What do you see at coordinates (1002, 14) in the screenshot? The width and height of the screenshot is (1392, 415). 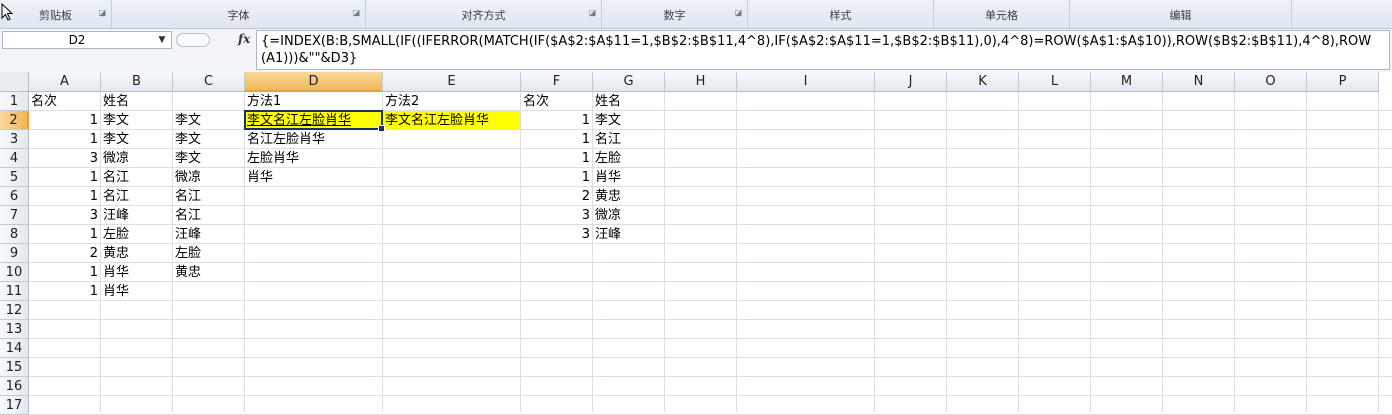 I see `ribbon-group-cells: 单元格` at bounding box center [1002, 14].